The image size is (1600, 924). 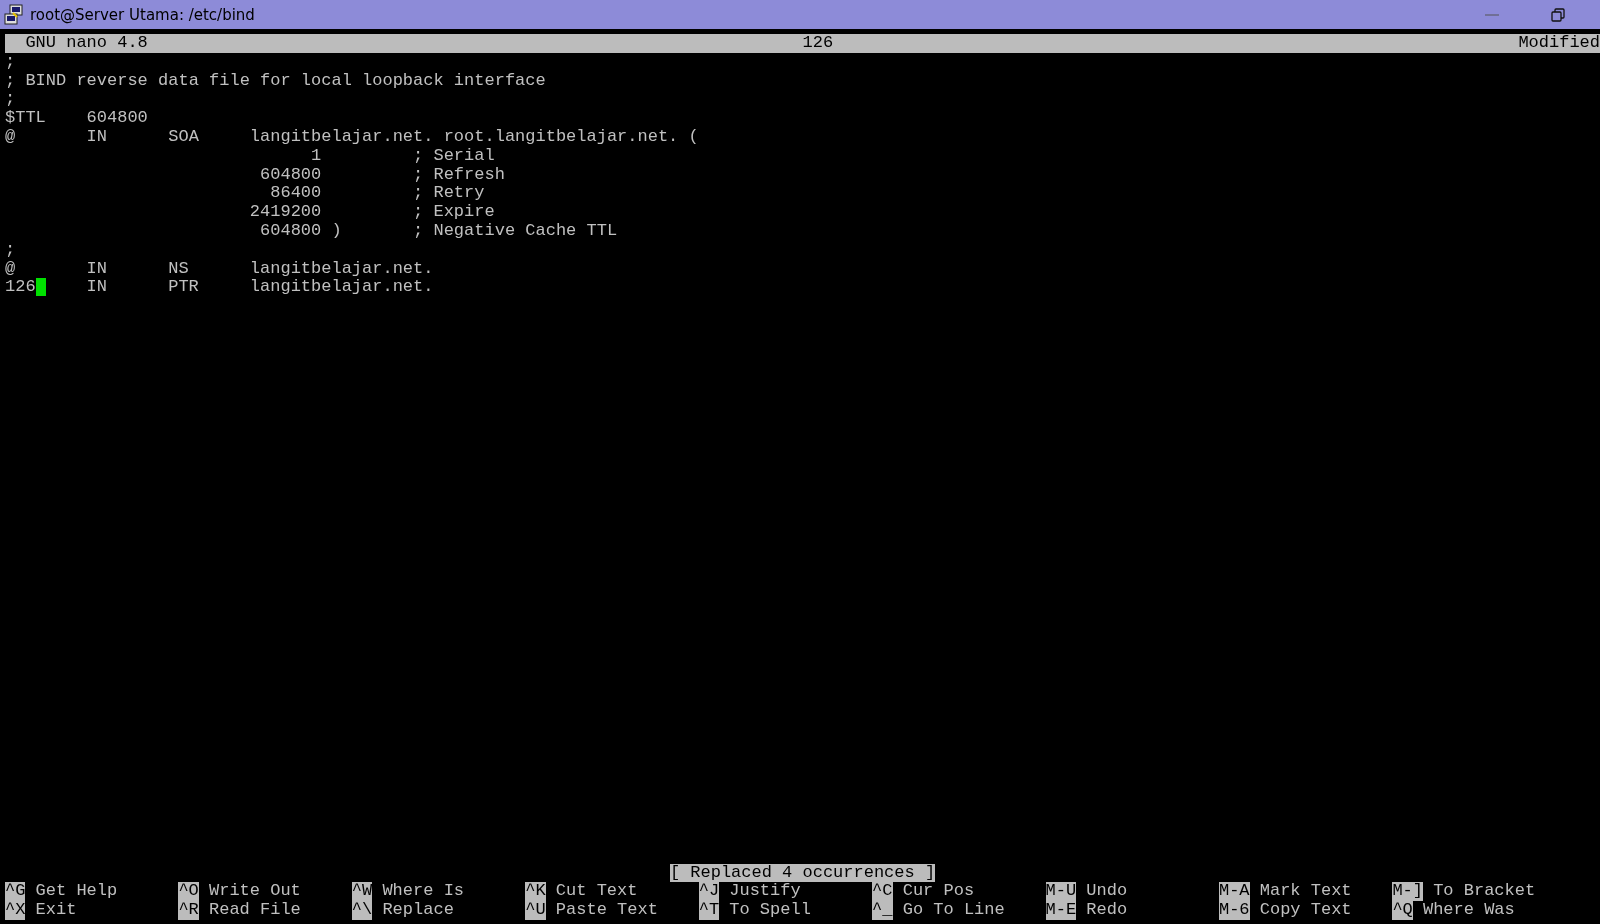 What do you see at coordinates (882, 910) in the screenshot?
I see `shortcut-key: ^_` at bounding box center [882, 910].